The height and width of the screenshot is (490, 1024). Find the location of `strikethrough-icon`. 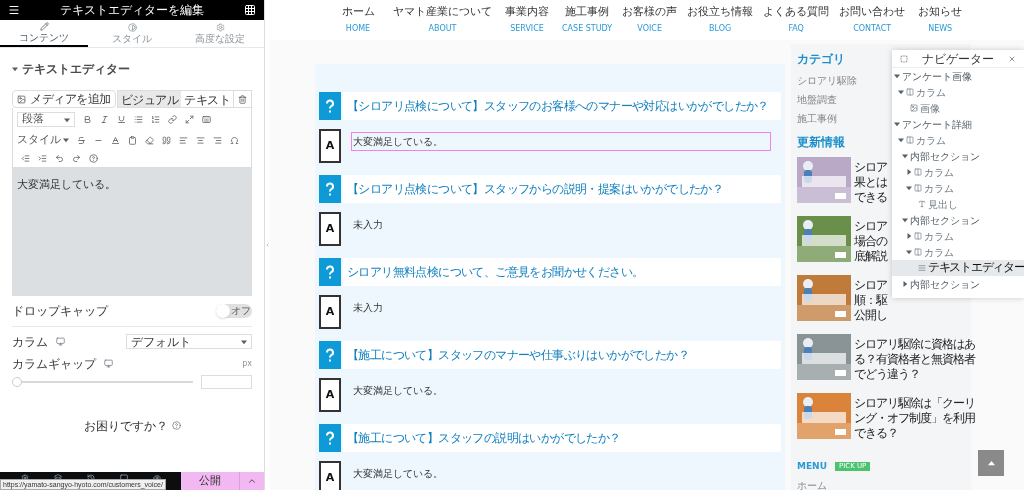

strikethrough-icon is located at coordinates (81, 140).